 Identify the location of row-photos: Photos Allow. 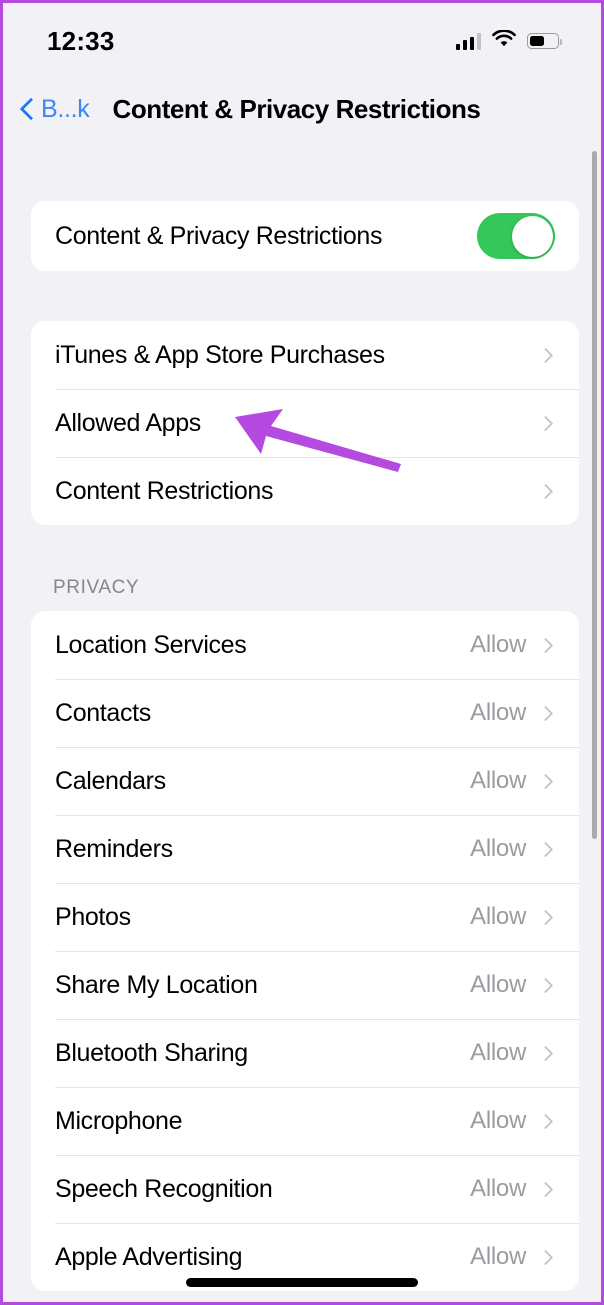
(305, 917).